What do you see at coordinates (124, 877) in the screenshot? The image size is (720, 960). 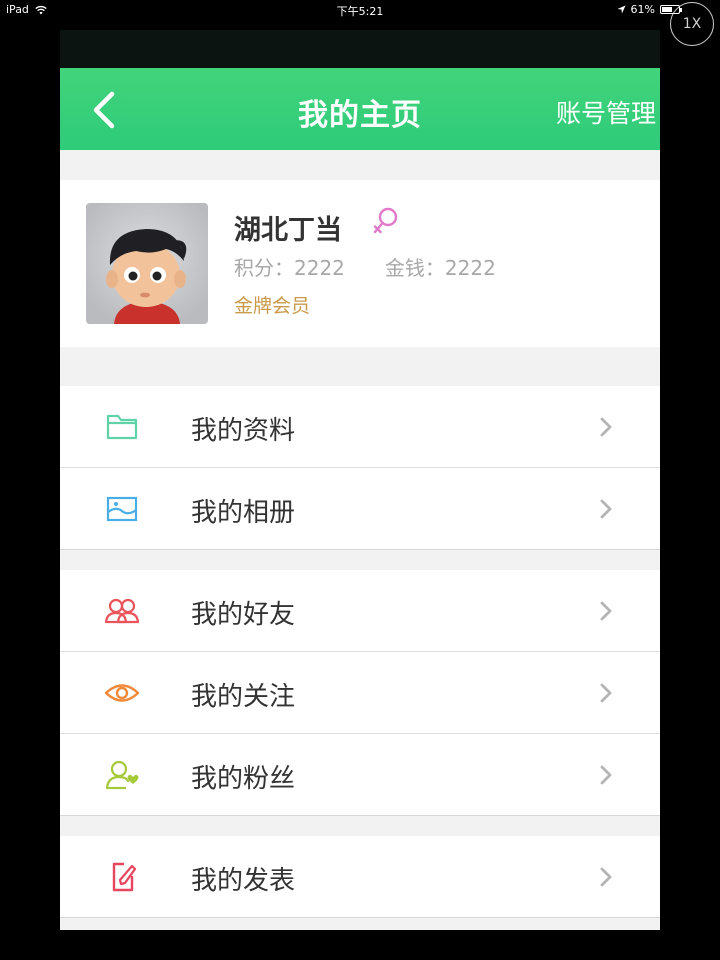 I see `edit-icon` at bounding box center [124, 877].